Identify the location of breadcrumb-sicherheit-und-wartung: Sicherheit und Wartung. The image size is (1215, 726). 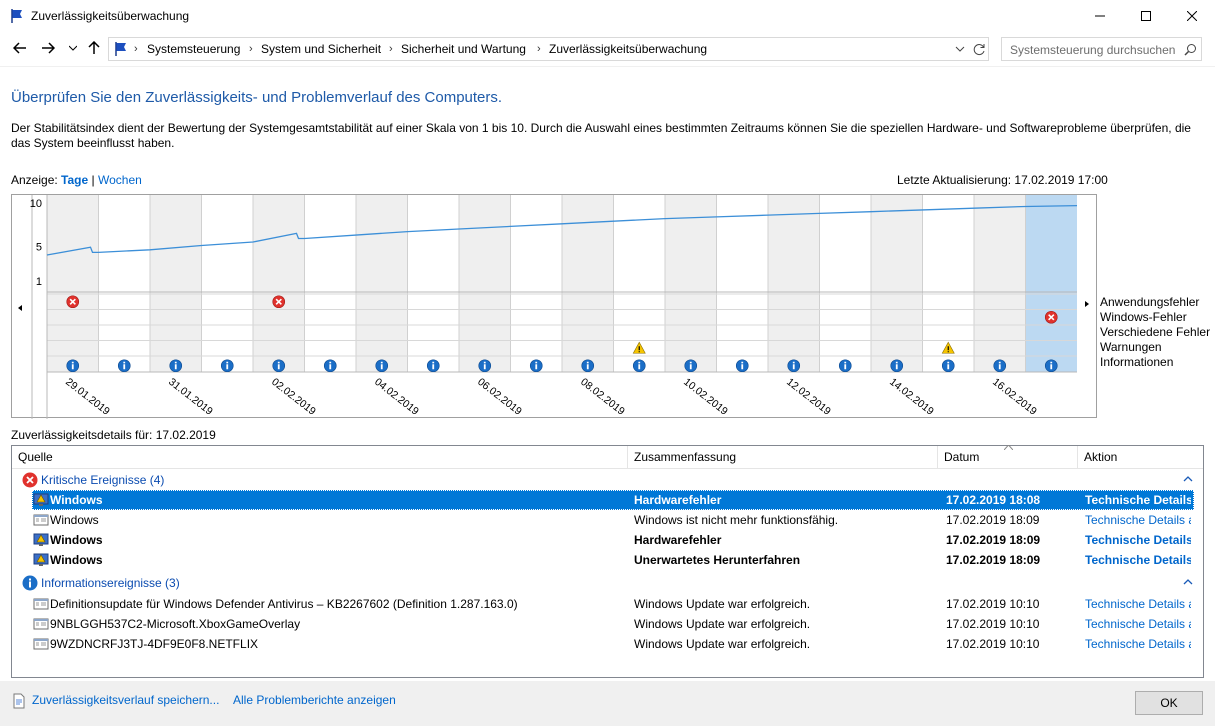
(463, 49).